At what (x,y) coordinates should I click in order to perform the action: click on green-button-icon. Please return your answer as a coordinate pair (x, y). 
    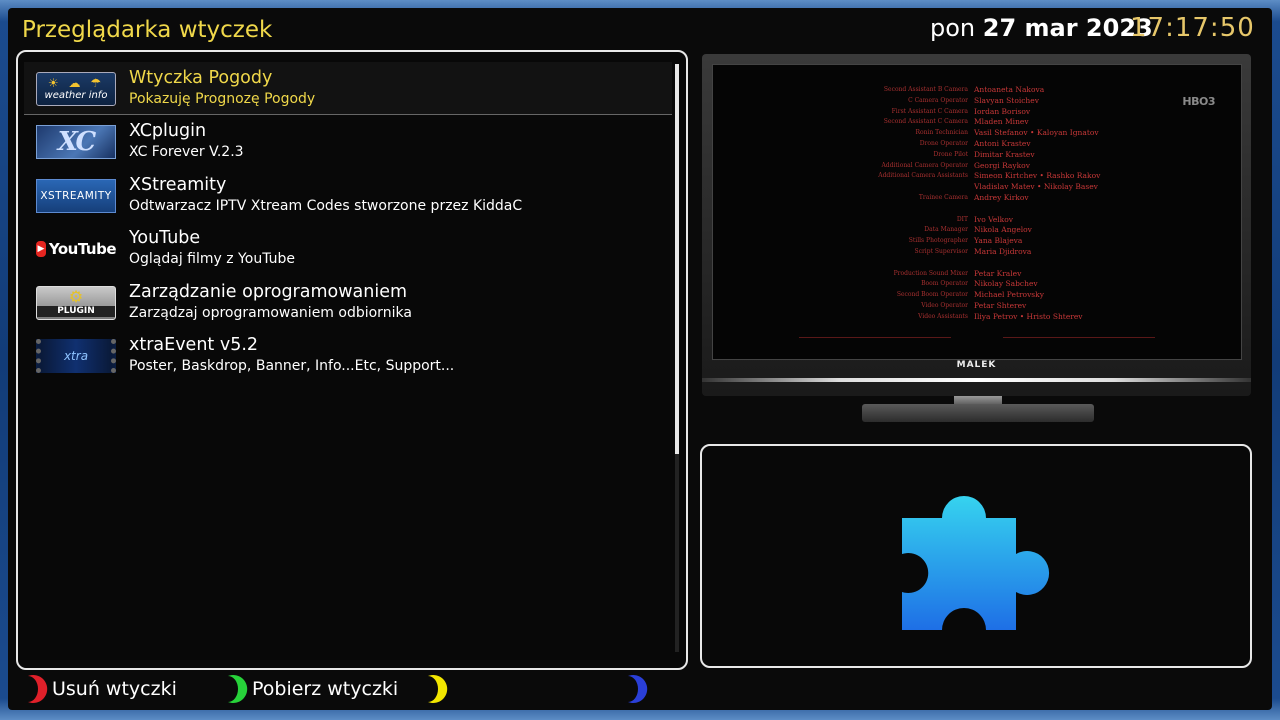
    Looking at the image, I should click on (238, 689).